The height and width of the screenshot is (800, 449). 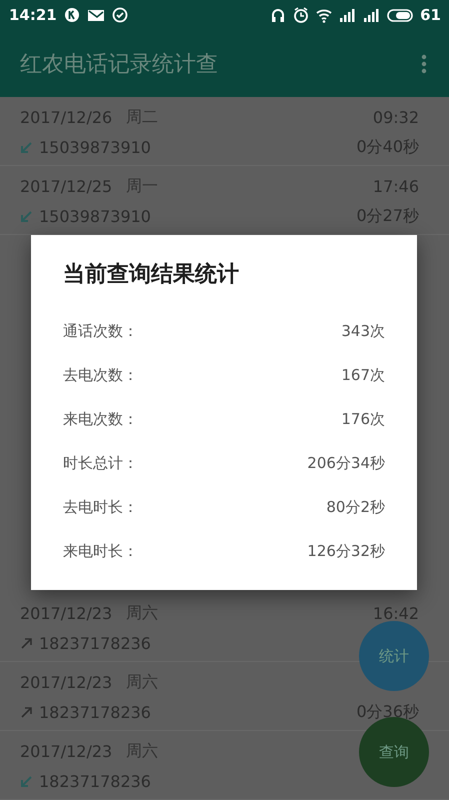 I want to click on fab-button: 统计, so click(x=394, y=656).